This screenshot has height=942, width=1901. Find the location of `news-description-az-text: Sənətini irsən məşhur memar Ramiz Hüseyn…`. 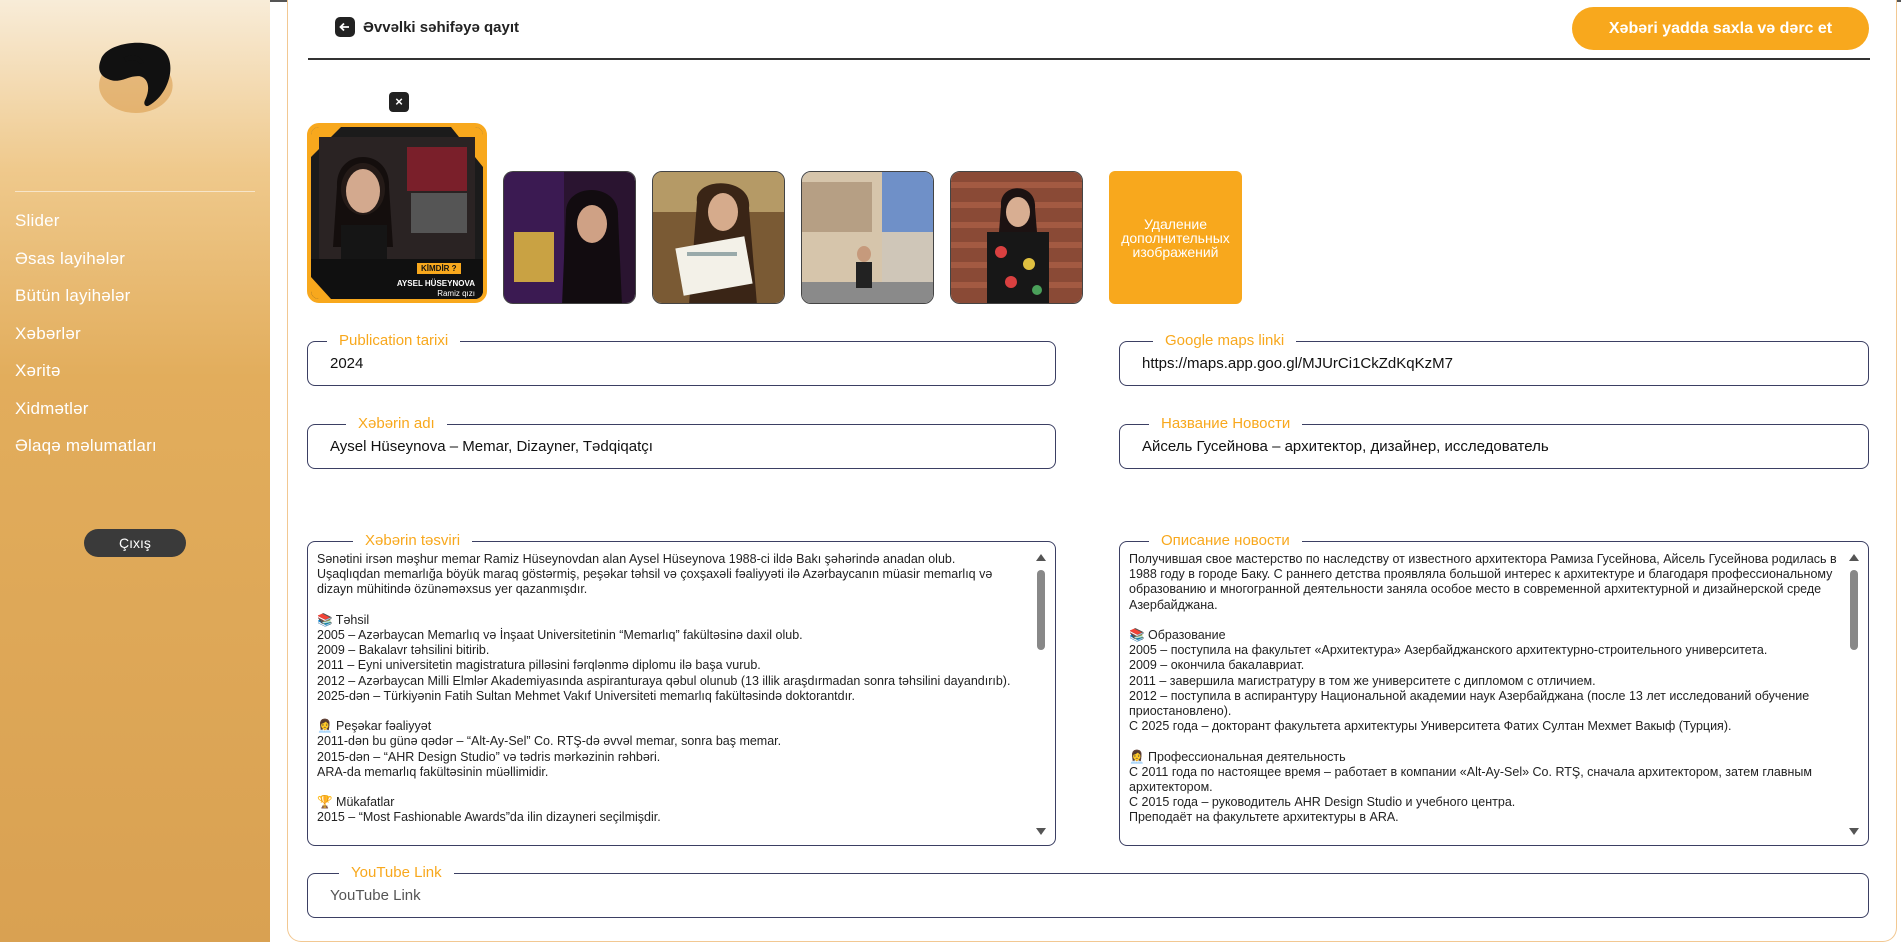

news-description-az-text: Sənətini irsən məşhur memar Ramiz Hüseyn… is located at coordinates (664, 688).